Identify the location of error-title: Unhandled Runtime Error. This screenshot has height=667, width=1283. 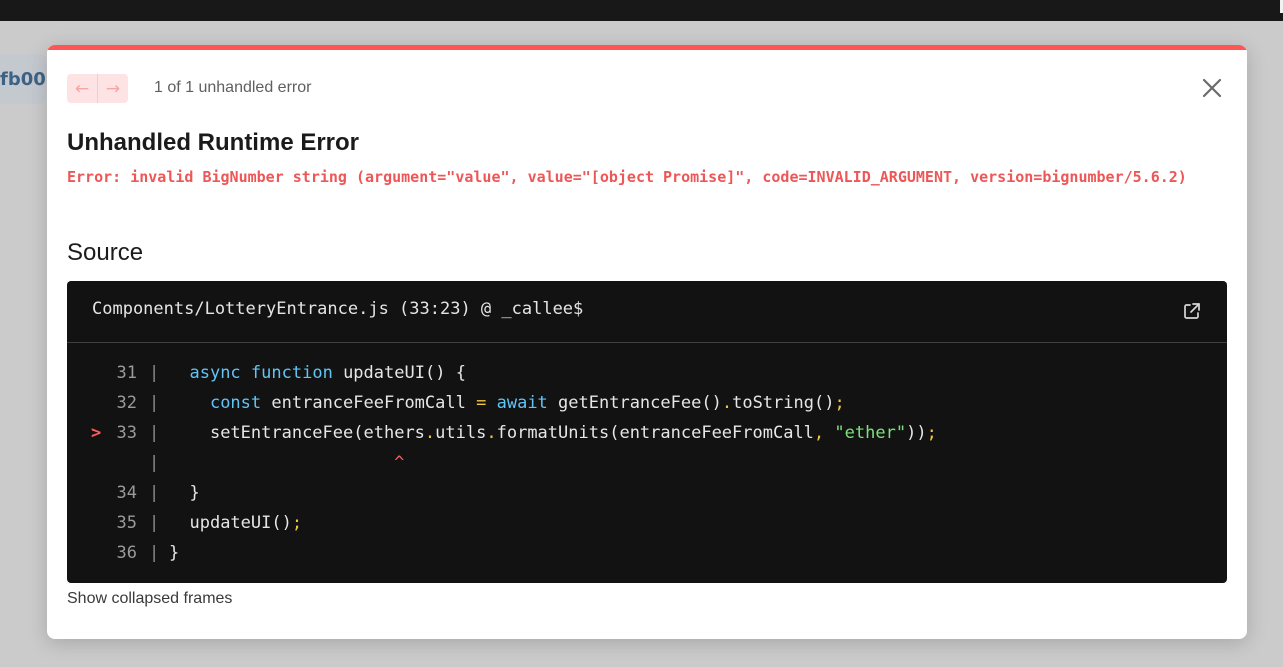
(213, 142).